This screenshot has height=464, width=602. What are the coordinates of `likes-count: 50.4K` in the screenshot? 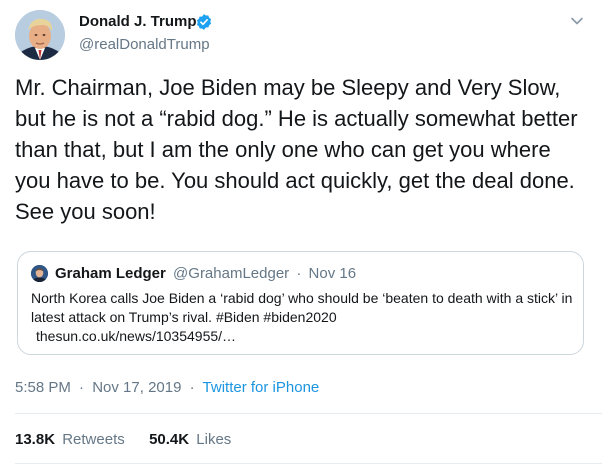 It's located at (169, 439).